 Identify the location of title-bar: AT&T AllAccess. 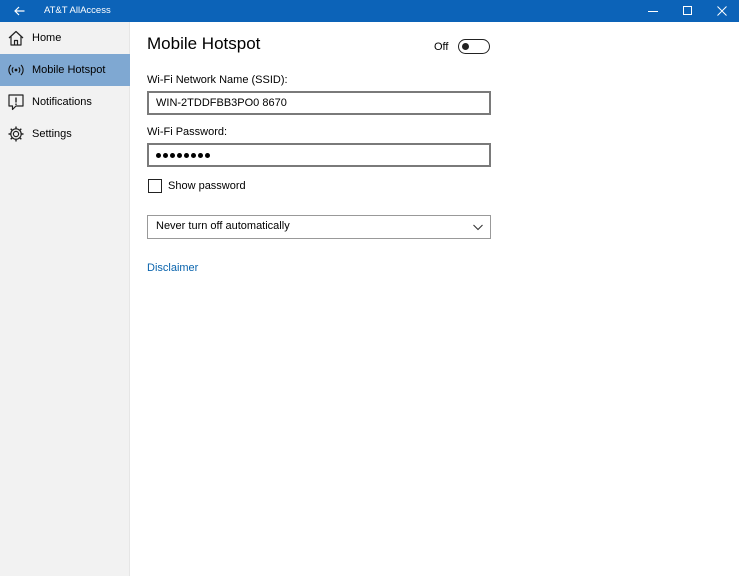
(369, 11).